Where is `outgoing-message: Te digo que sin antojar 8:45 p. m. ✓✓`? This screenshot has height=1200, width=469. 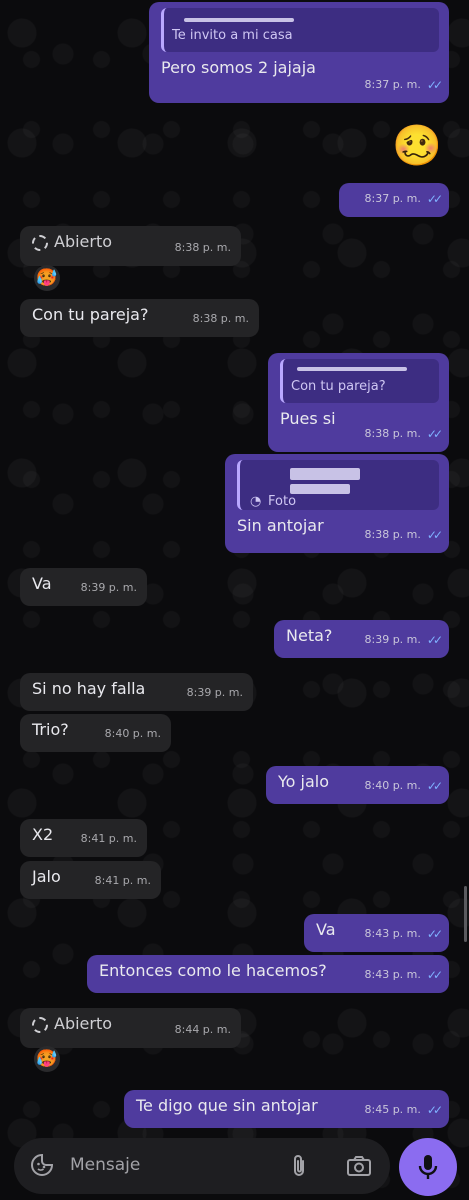
outgoing-message: Te digo que sin antojar 8:45 p. m. ✓✓ is located at coordinates (286, 1109).